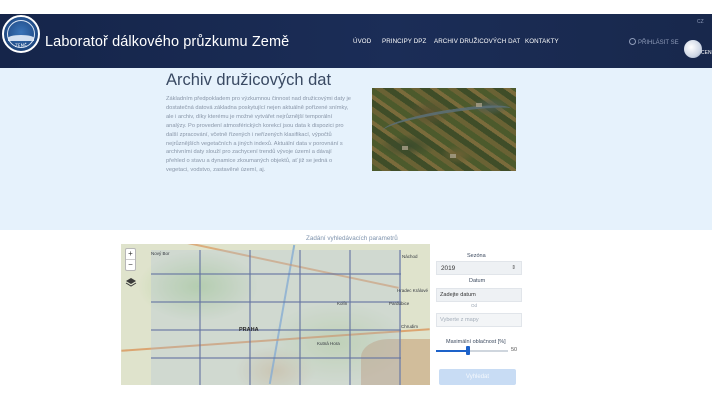  I want to click on map-label: Chrudim, so click(410, 326).